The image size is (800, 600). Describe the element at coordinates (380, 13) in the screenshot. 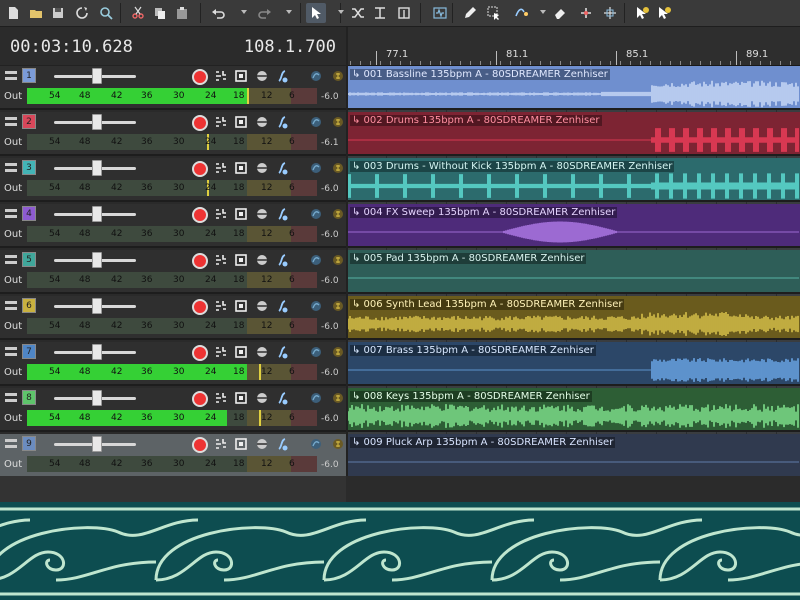

I see `trim-icon` at that location.